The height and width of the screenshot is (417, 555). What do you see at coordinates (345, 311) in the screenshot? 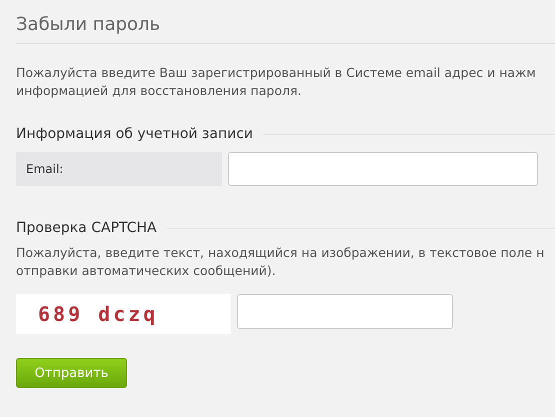
I see `captcha-field` at bounding box center [345, 311].